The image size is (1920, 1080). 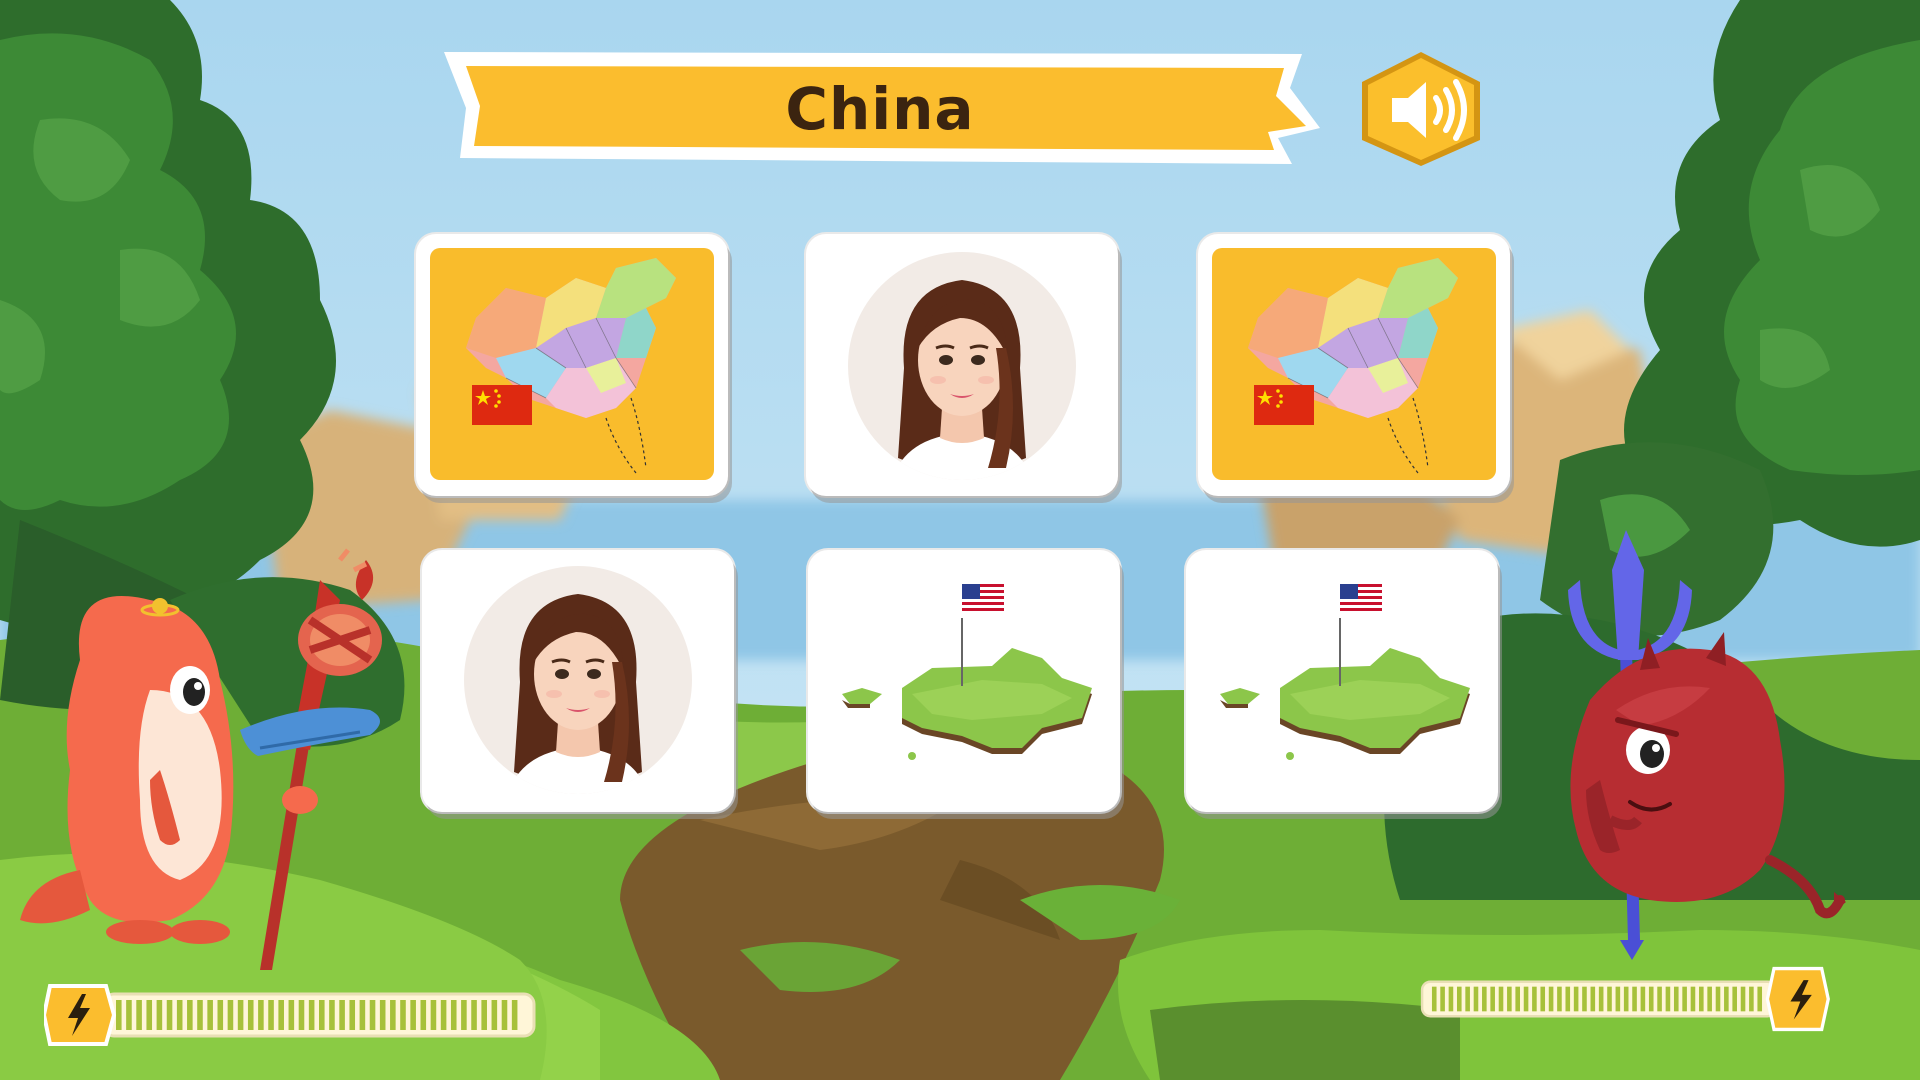 I want to click on enemy-energy-bar, so click(x=1625, y=999).